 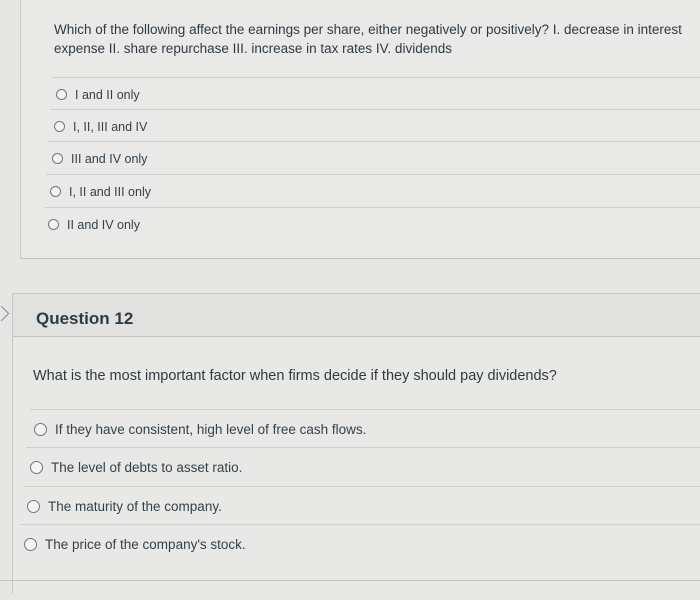 What do you see at coordinates (376, 94) in the screenshot?
I see `q11-answer-option: I and II only` at bounding box center [376, 94].